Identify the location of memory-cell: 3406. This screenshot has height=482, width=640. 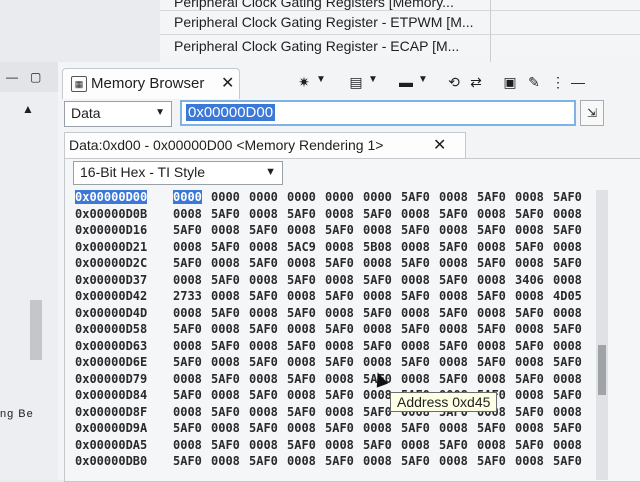
(534, 280).